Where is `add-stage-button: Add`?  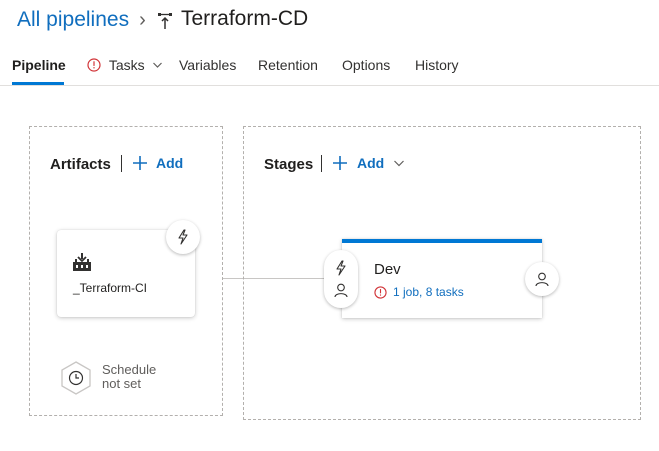 add-stage-button: Add is located at coordinates (368, 163).